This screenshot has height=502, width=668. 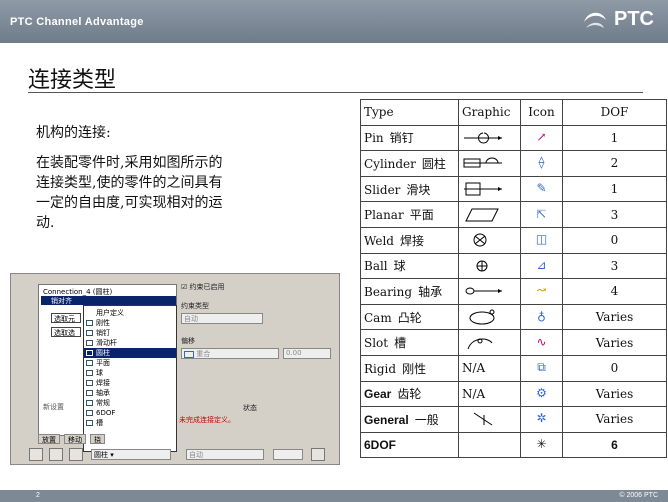 I want to click on table-row: Cam 凸轮 ♁ Varies, so click(x=513, y=317).